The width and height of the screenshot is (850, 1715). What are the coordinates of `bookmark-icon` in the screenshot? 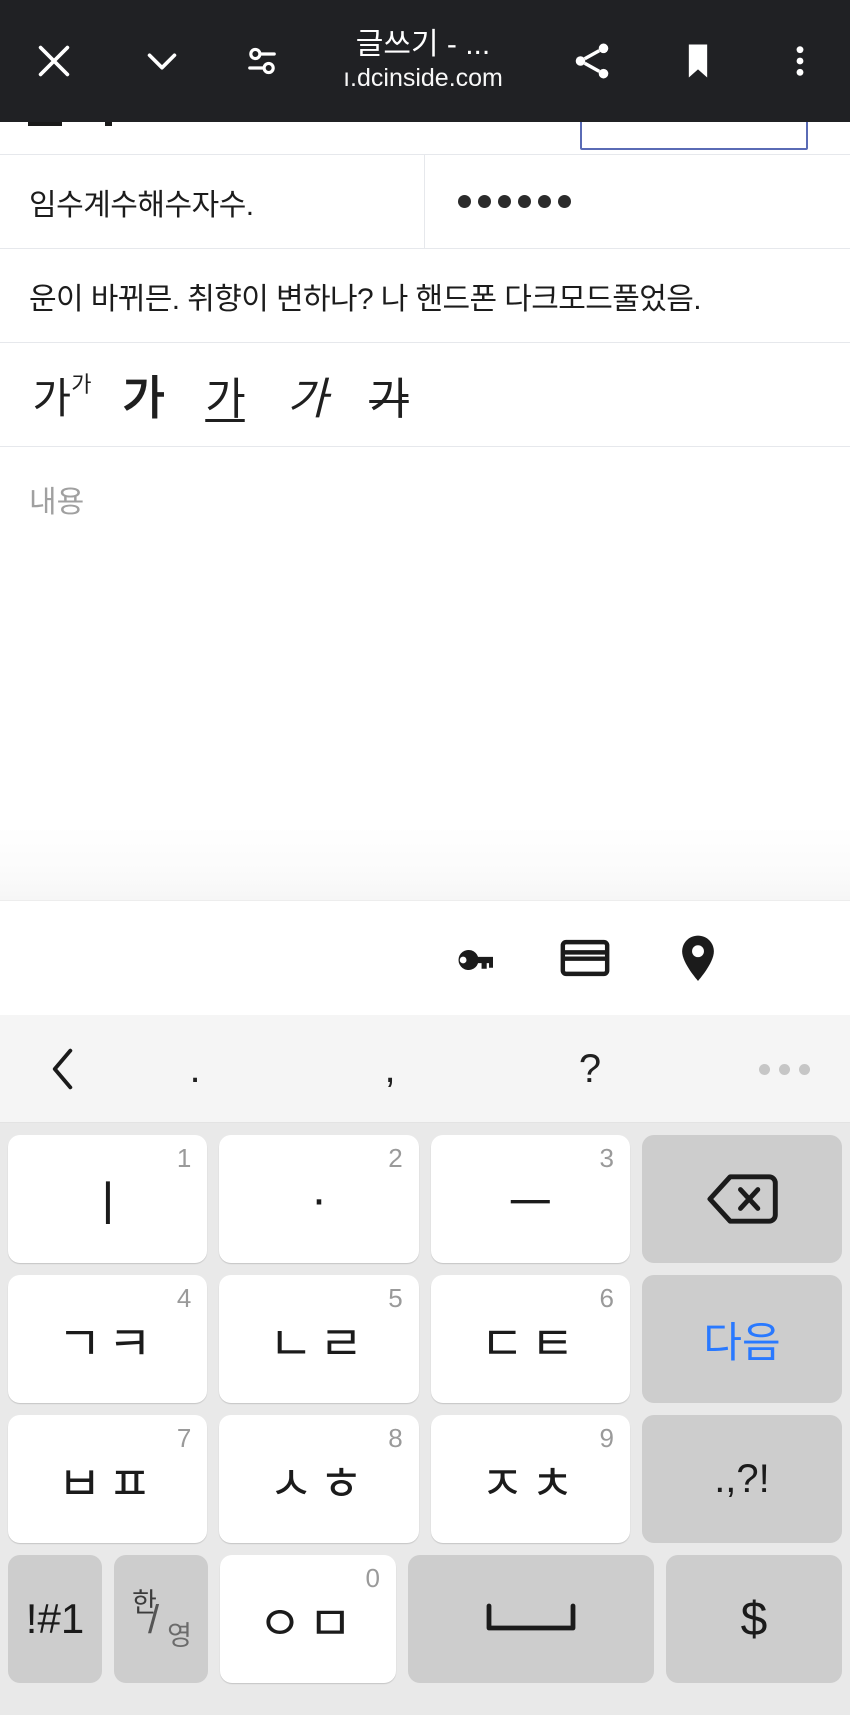 It's located at (698, 61).